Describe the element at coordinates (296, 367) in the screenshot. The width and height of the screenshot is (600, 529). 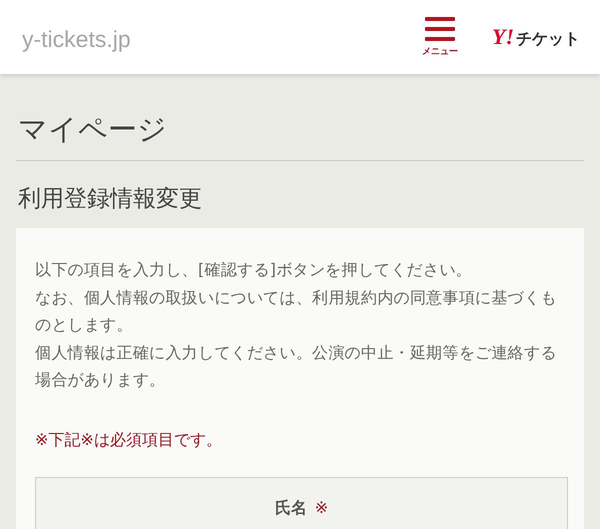
I see `intro-paragraph: 個人情報は正確に入力してください。公演の中止・延期等をご連絡する場合があります。` at that location.